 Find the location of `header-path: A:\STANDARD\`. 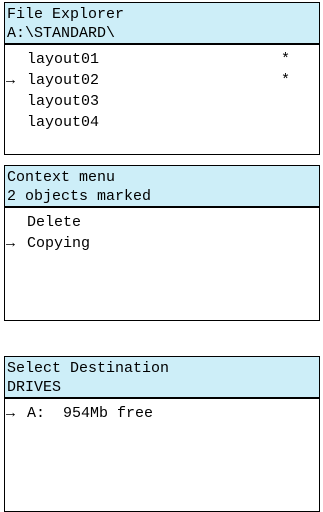

header-path: A:\STANDARD\ is located at coordinates (61, 33).